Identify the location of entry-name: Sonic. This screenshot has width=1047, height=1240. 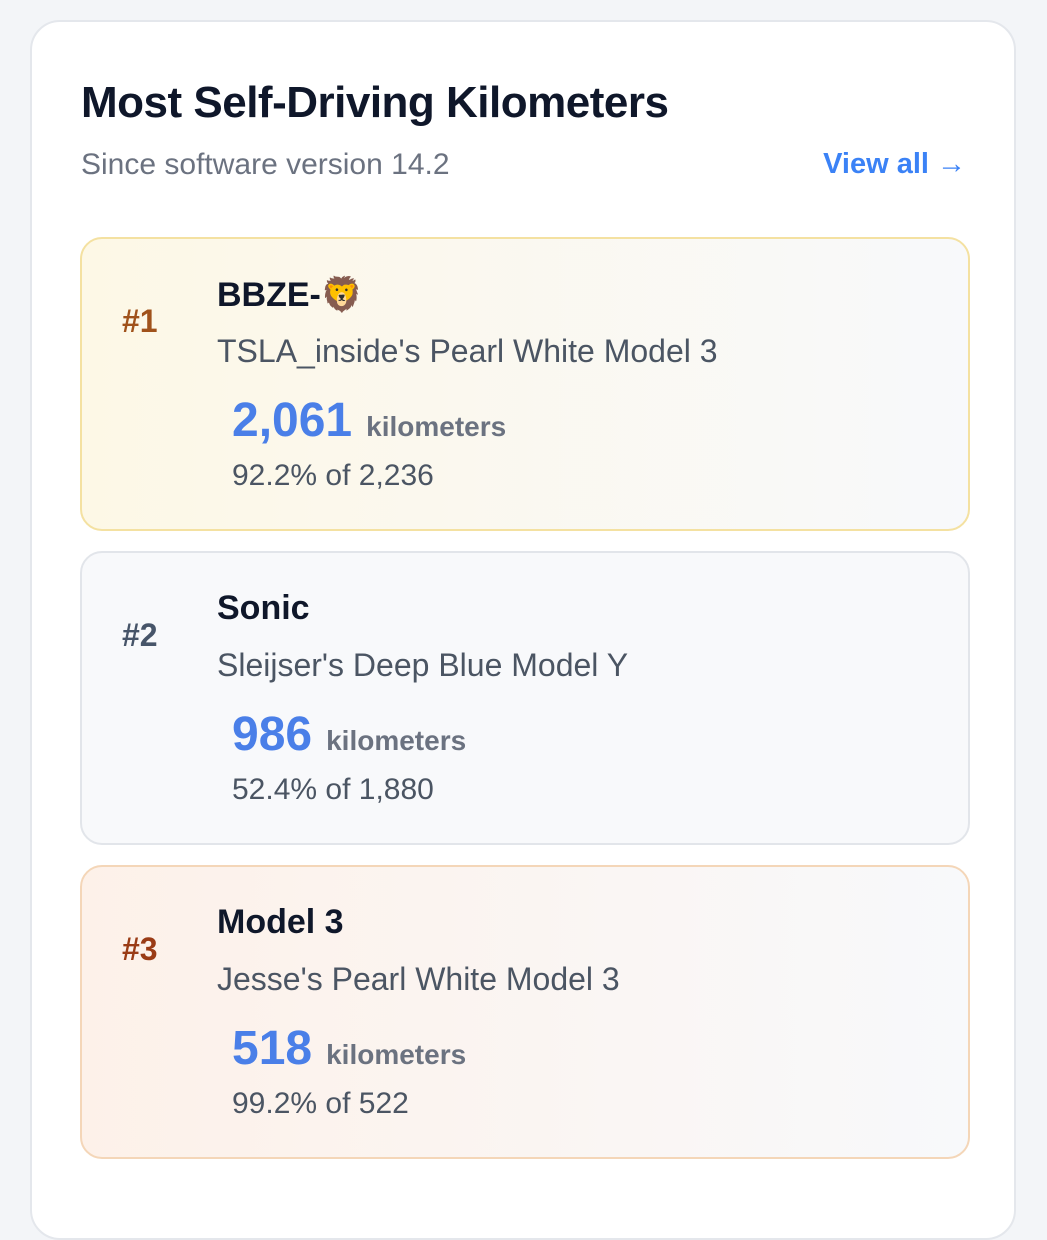
(263, 608).